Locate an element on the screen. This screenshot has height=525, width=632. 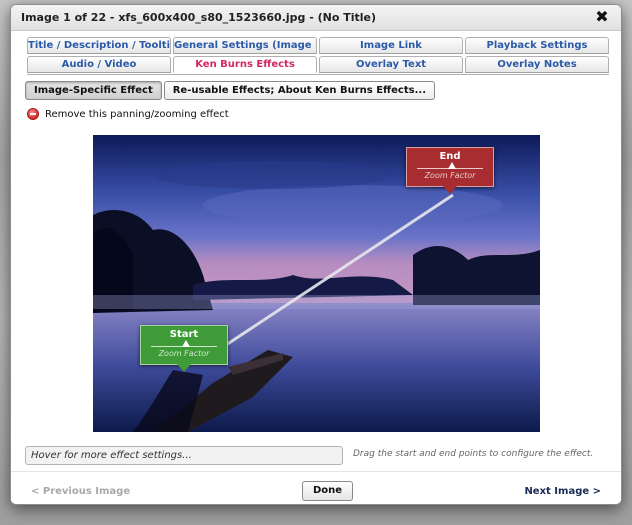
dialog-footer: < Previous Image Done Next Image > is located at coordinates (316, 487).